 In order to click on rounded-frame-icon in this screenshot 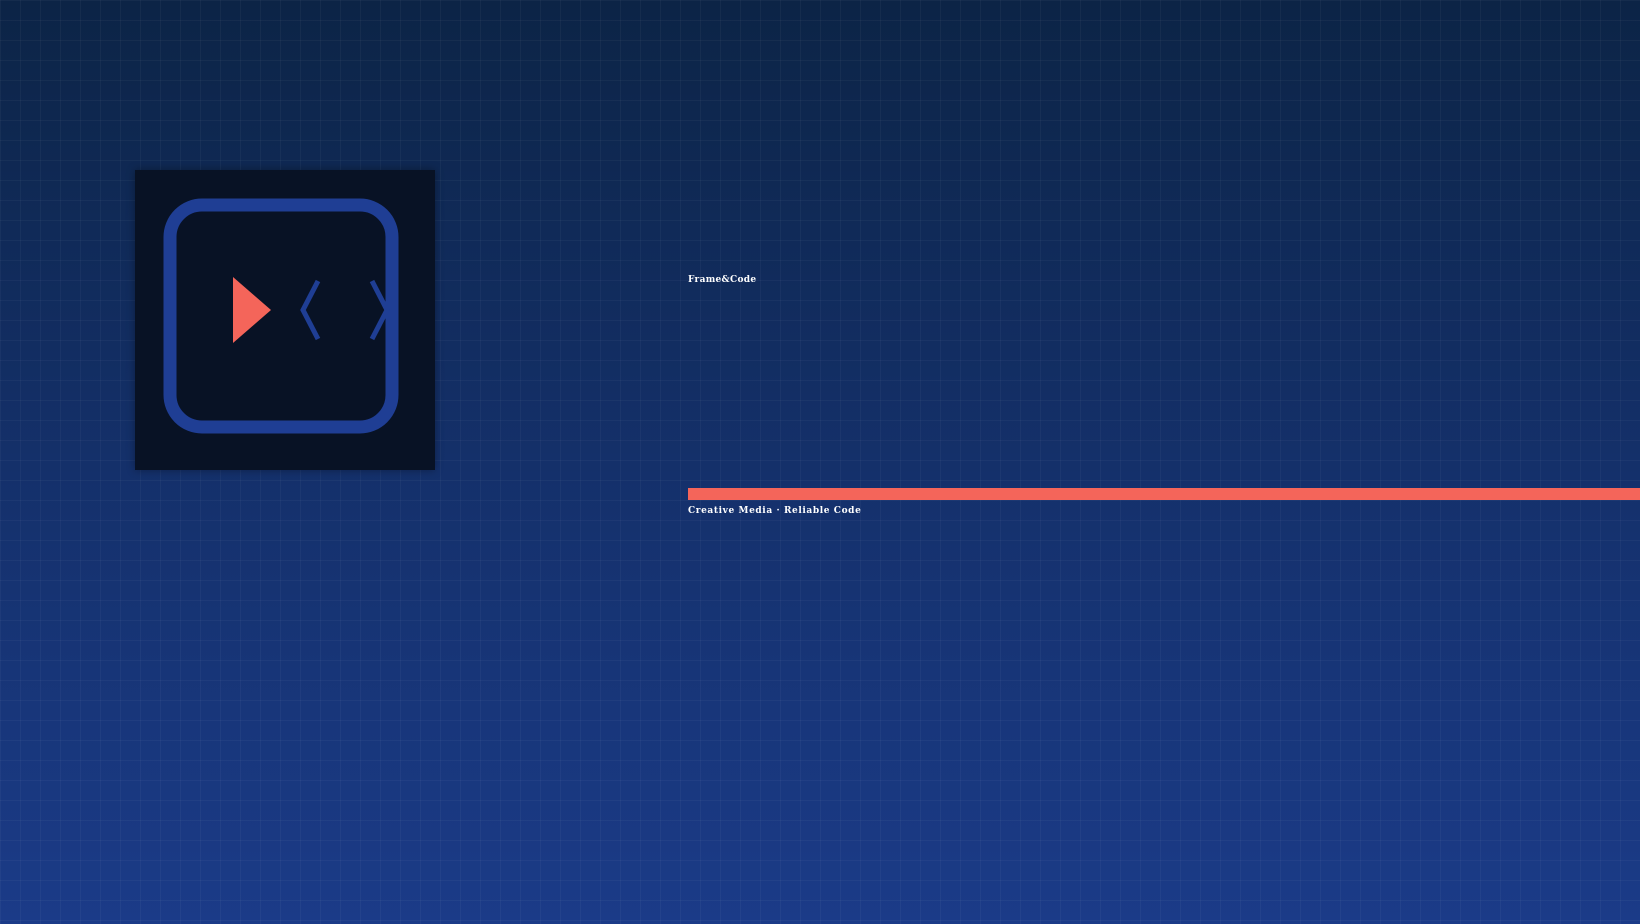, I will do `click(281, 316)`.